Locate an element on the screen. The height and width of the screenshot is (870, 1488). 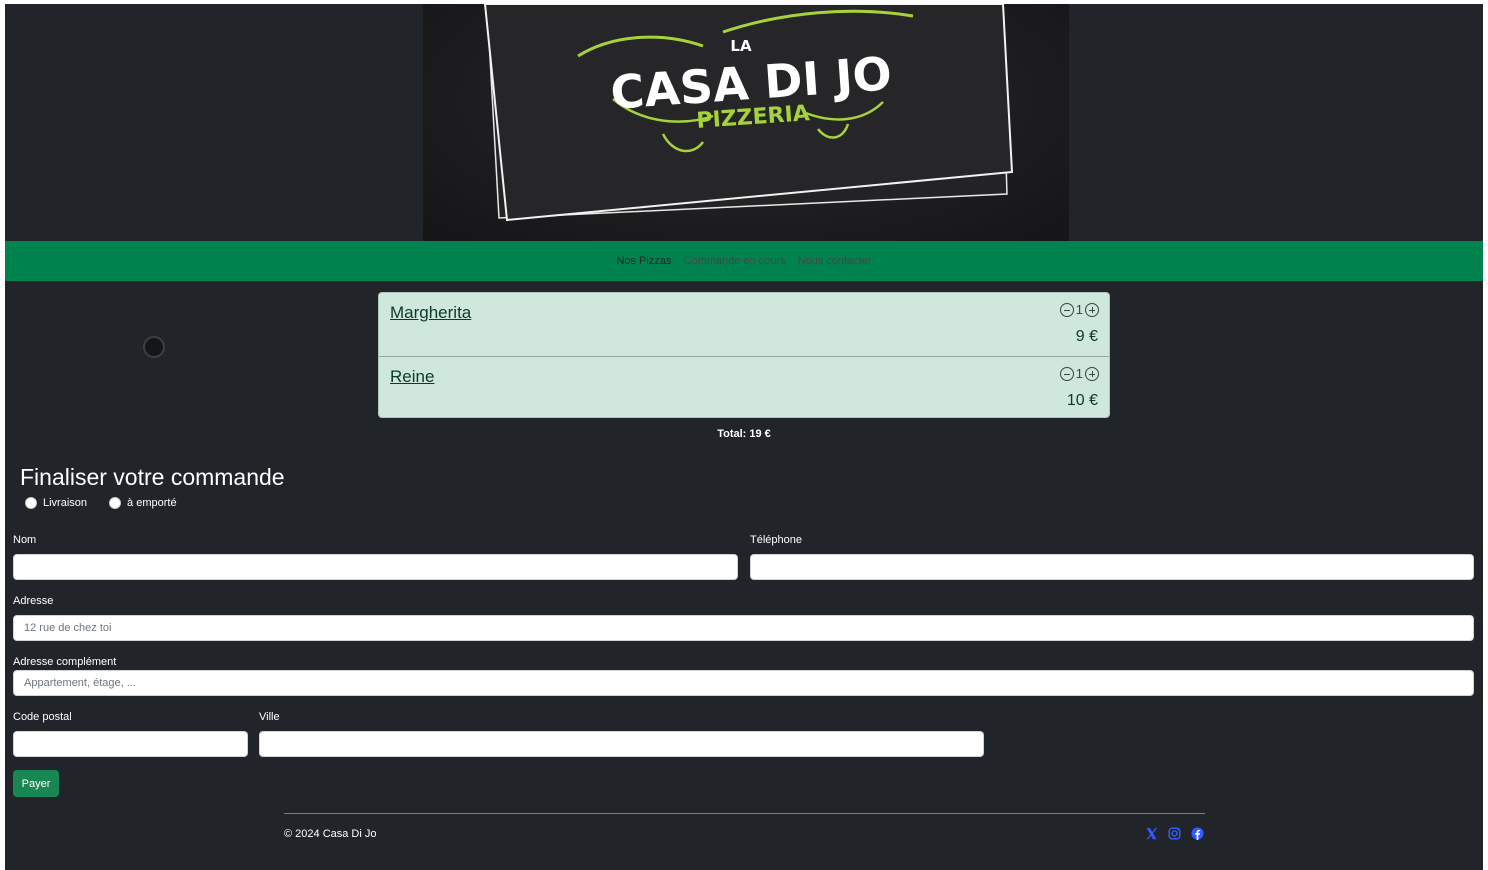
delivery-options: Livraison à emporté is located at coordinates (101, 503).